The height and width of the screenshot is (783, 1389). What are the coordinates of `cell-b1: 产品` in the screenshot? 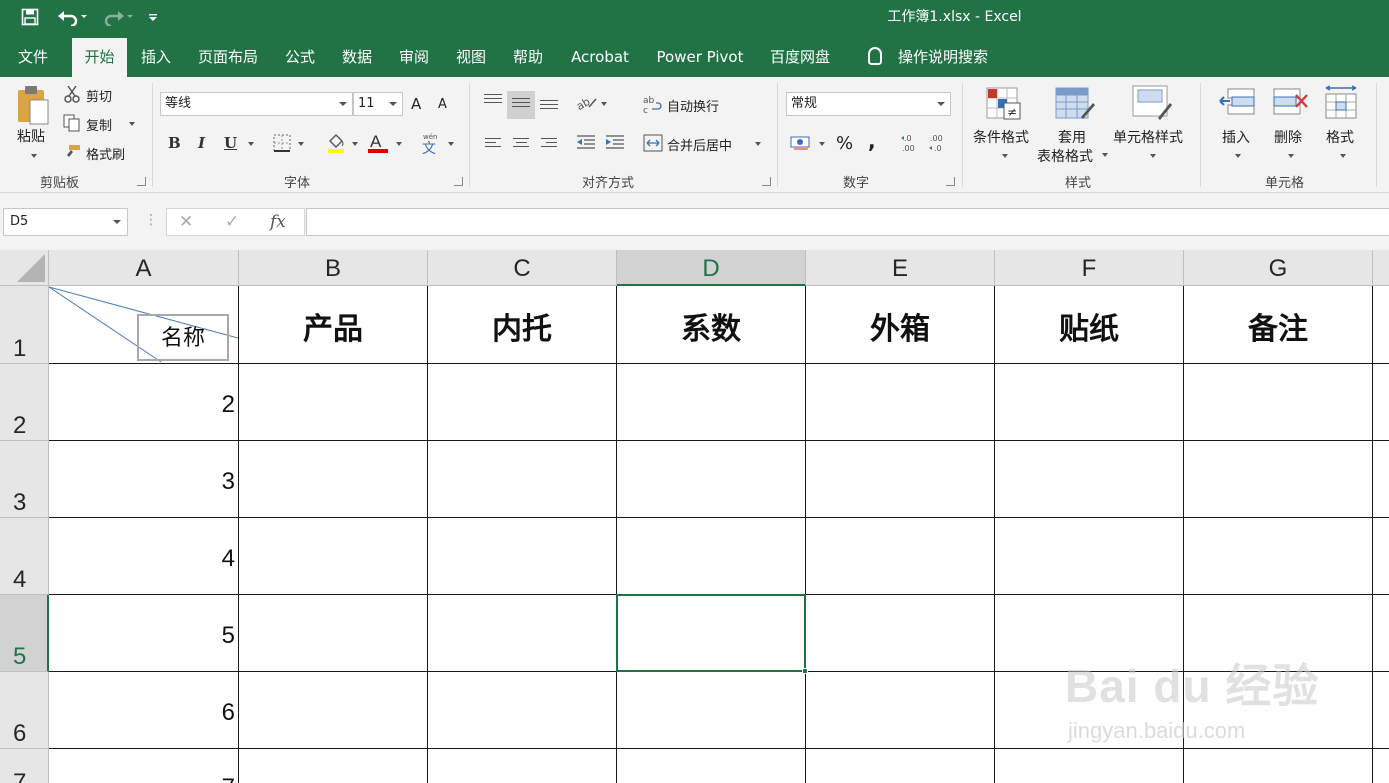 It's located at (333, 325).